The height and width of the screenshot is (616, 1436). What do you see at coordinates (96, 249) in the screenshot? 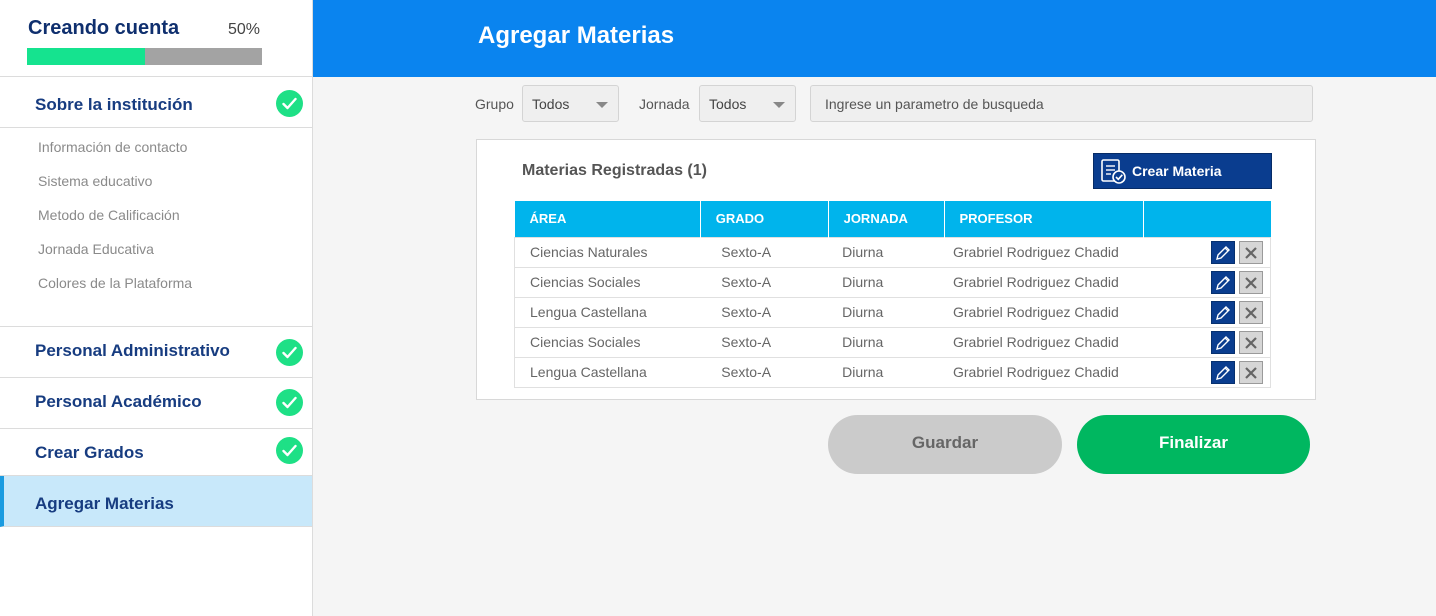
I see `sidebar-subitem-jornada: Jornada Educativa` at bounding box center [96, 249].